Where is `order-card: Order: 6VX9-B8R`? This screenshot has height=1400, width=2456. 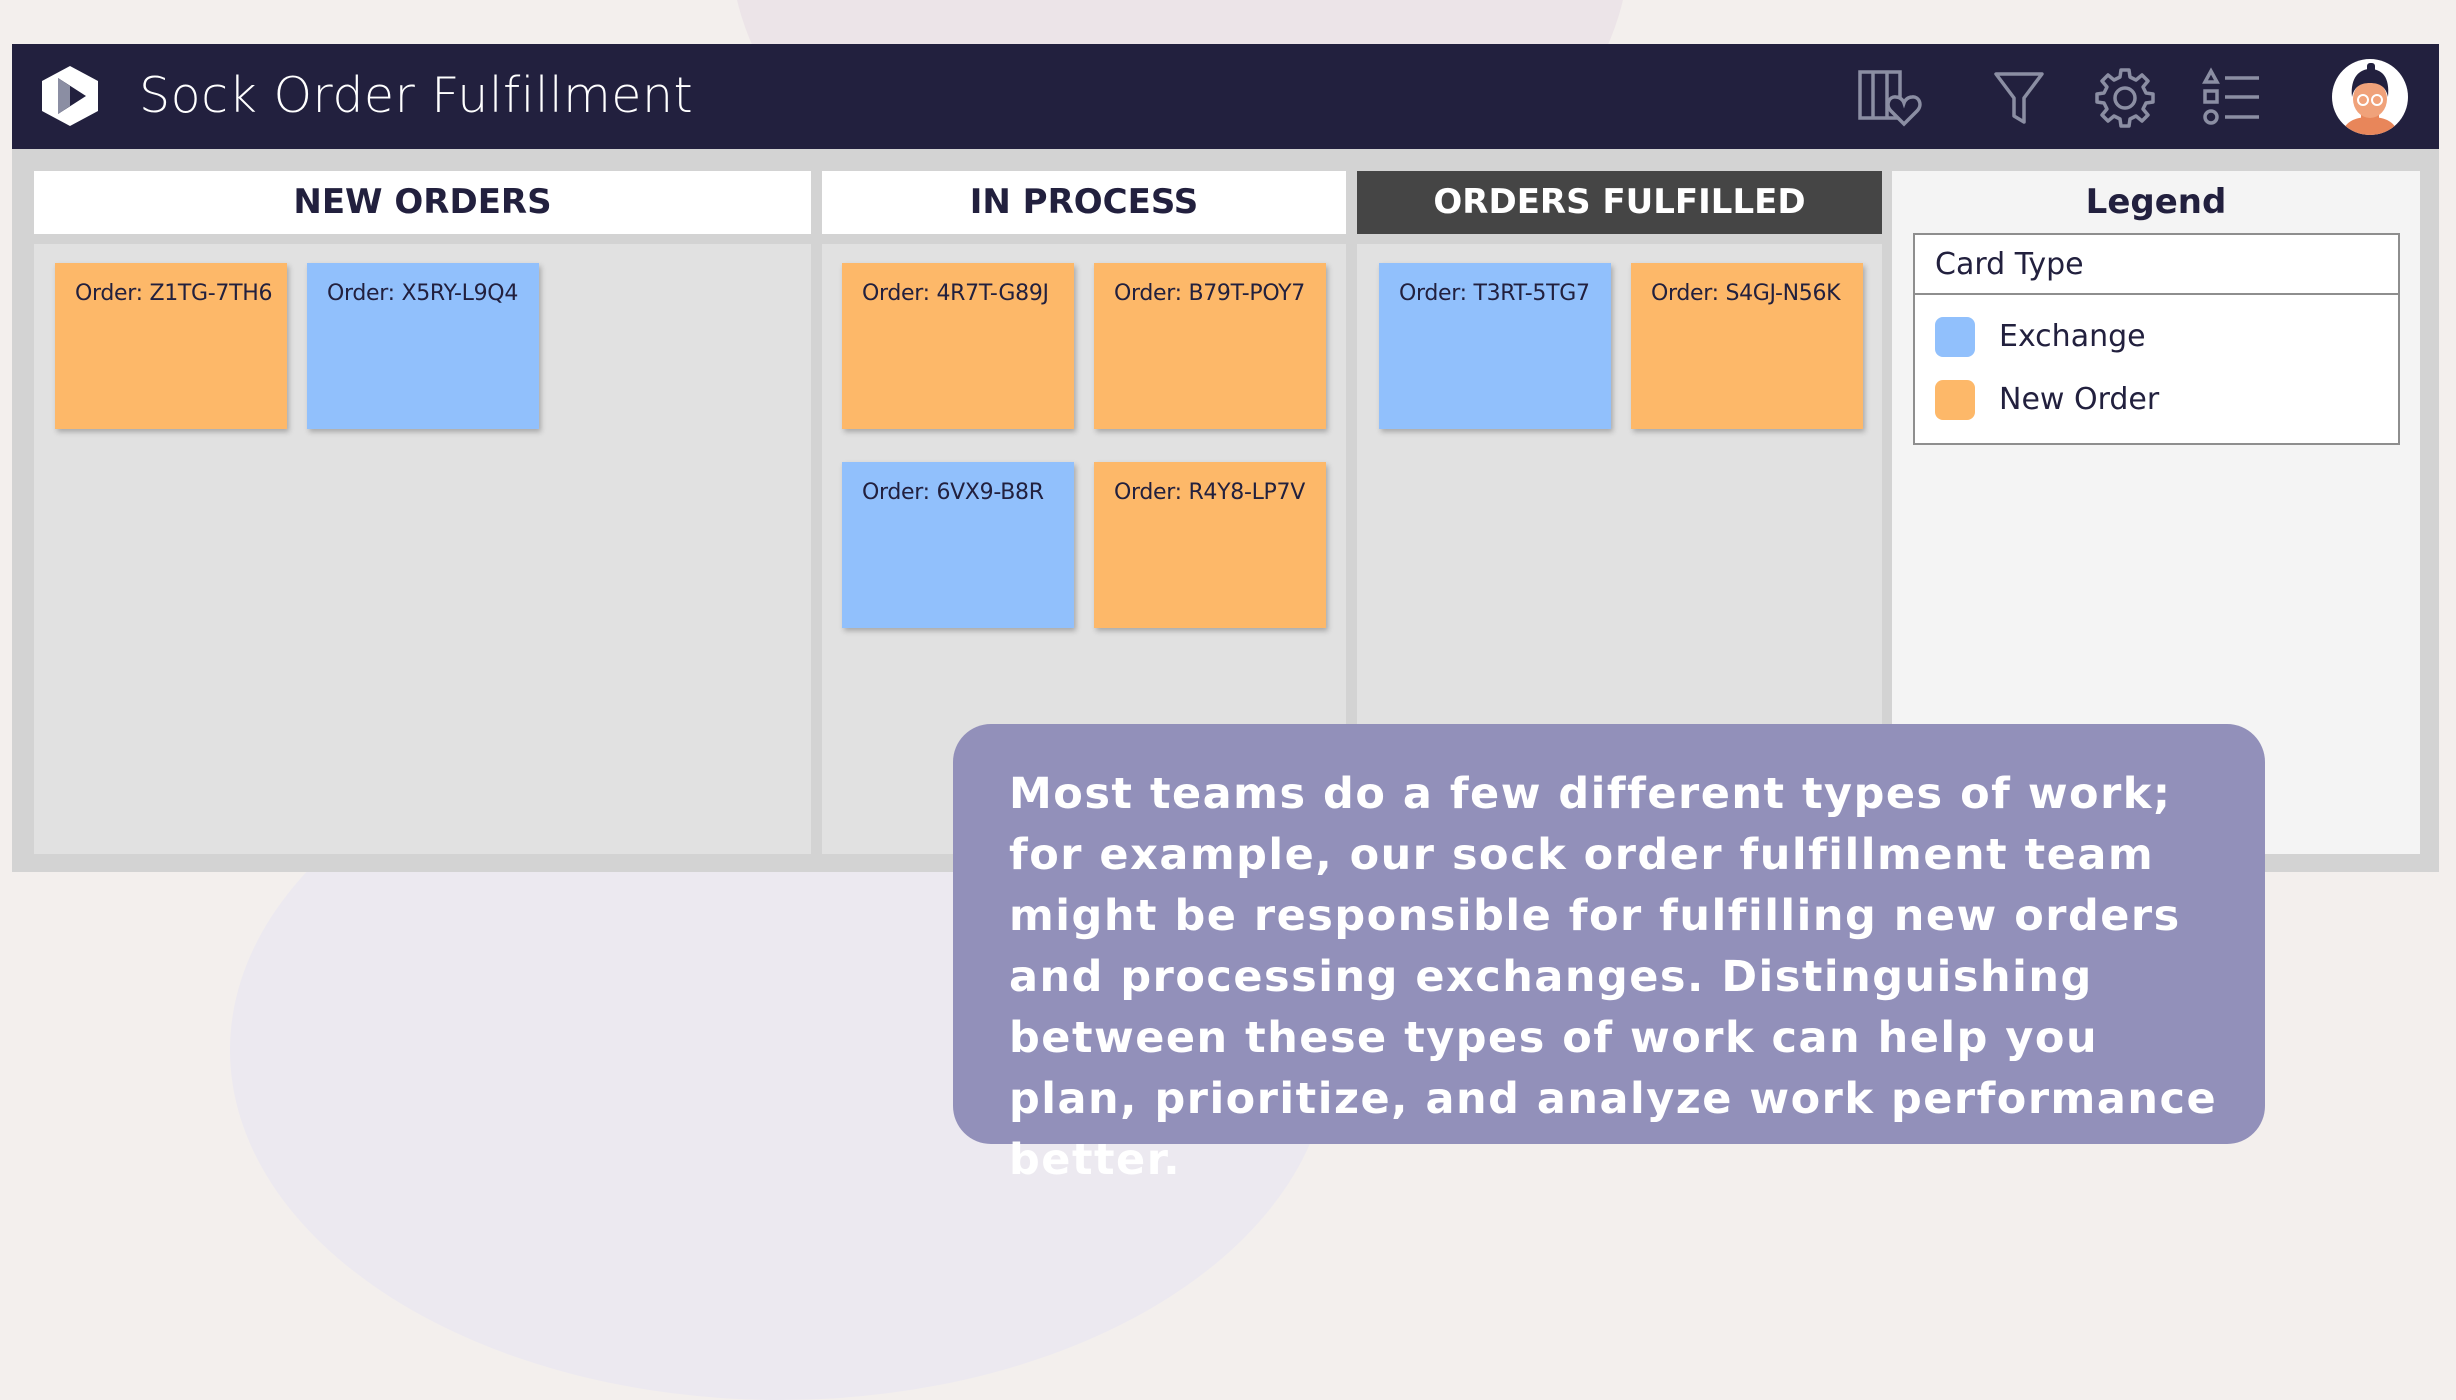 order-card: Order: 6VX9-B8R is located at coordinates (958, 545).